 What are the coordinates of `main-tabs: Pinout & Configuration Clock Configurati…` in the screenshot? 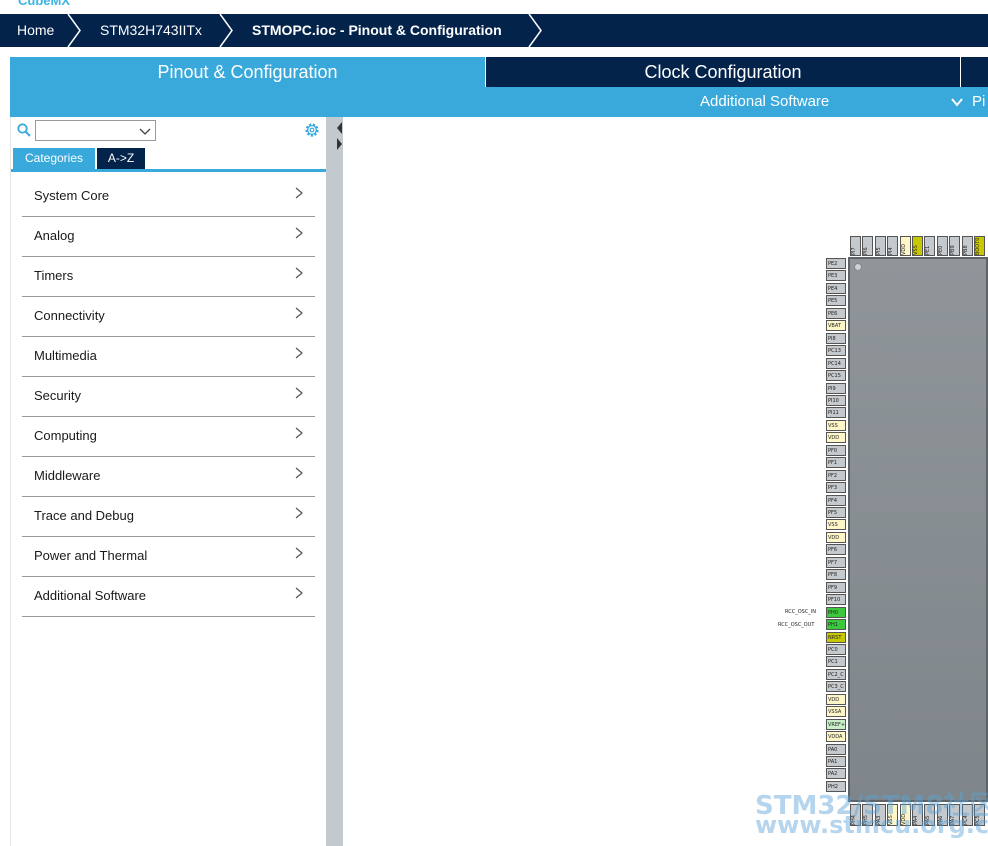 It's located at (499, 72).